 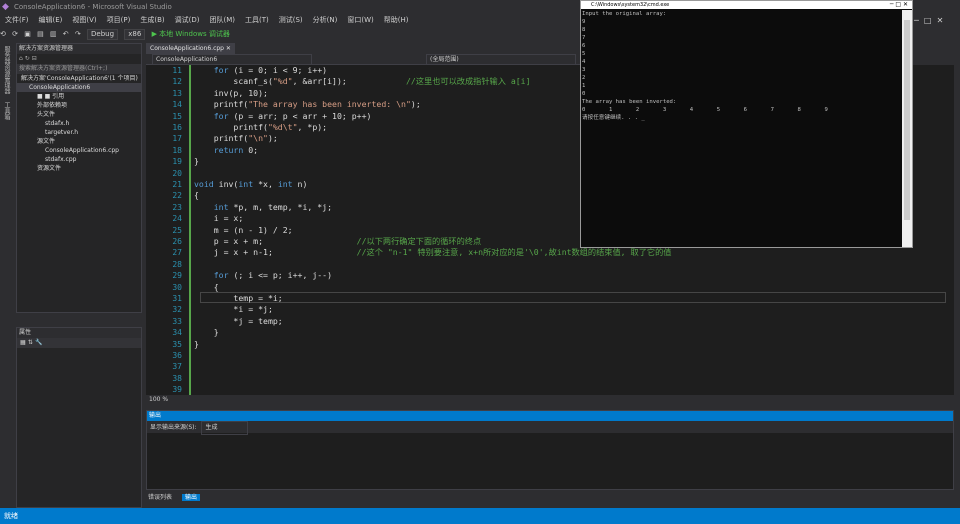 What do you see at coordinates (243, 230) in the screenshot?
I see `code-line: m = (n - 1) / 2;` at bounding box center [243, 230].